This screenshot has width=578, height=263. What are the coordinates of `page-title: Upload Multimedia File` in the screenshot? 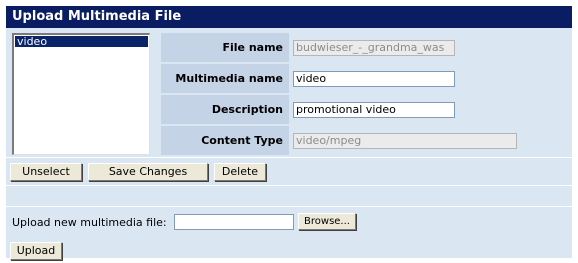 It's located at (289, 17).